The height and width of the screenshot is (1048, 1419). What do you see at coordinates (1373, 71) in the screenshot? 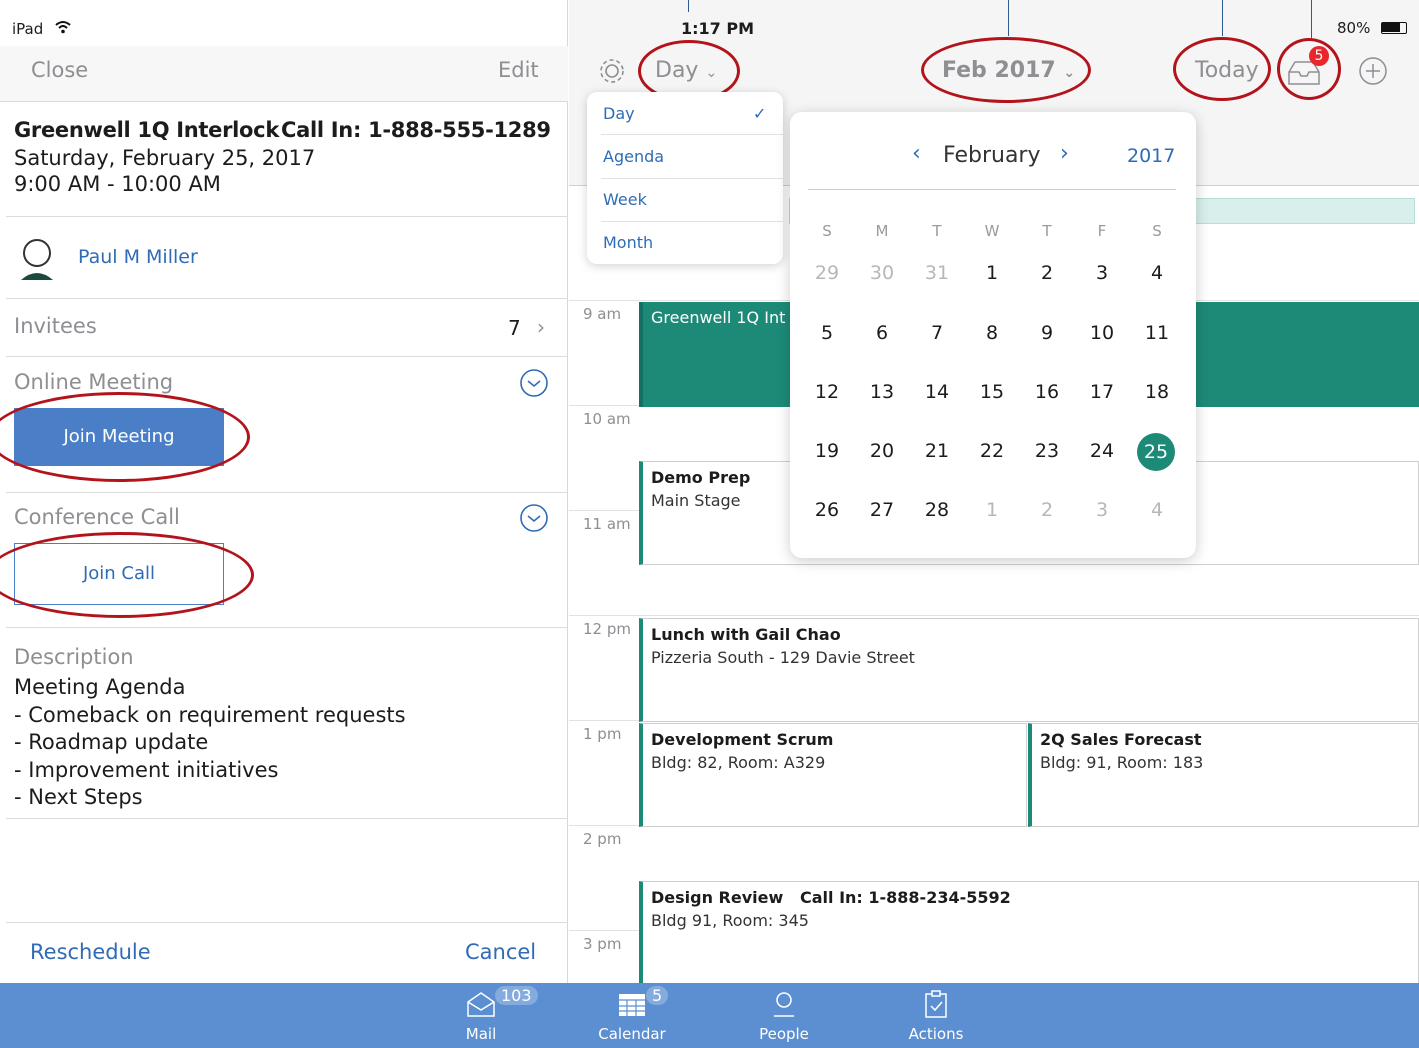
I see `add-event-icon` at bounding box center [1373, 71].